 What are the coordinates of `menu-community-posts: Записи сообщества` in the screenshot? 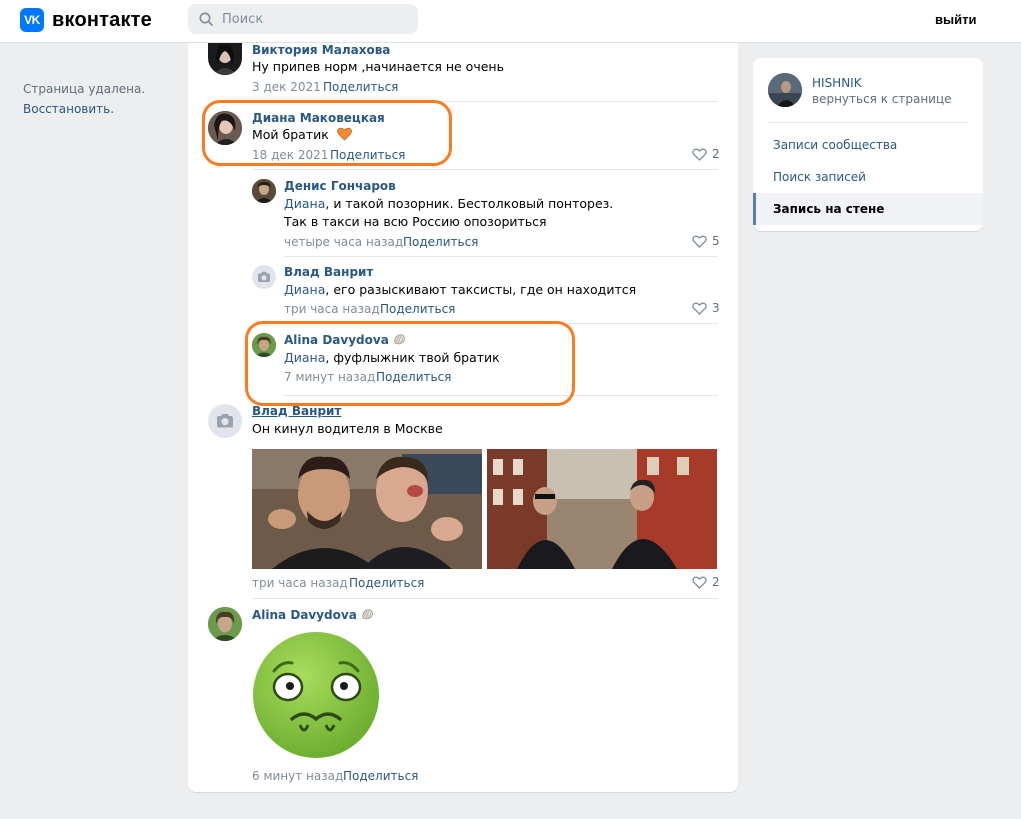 It's located at (868, 145).